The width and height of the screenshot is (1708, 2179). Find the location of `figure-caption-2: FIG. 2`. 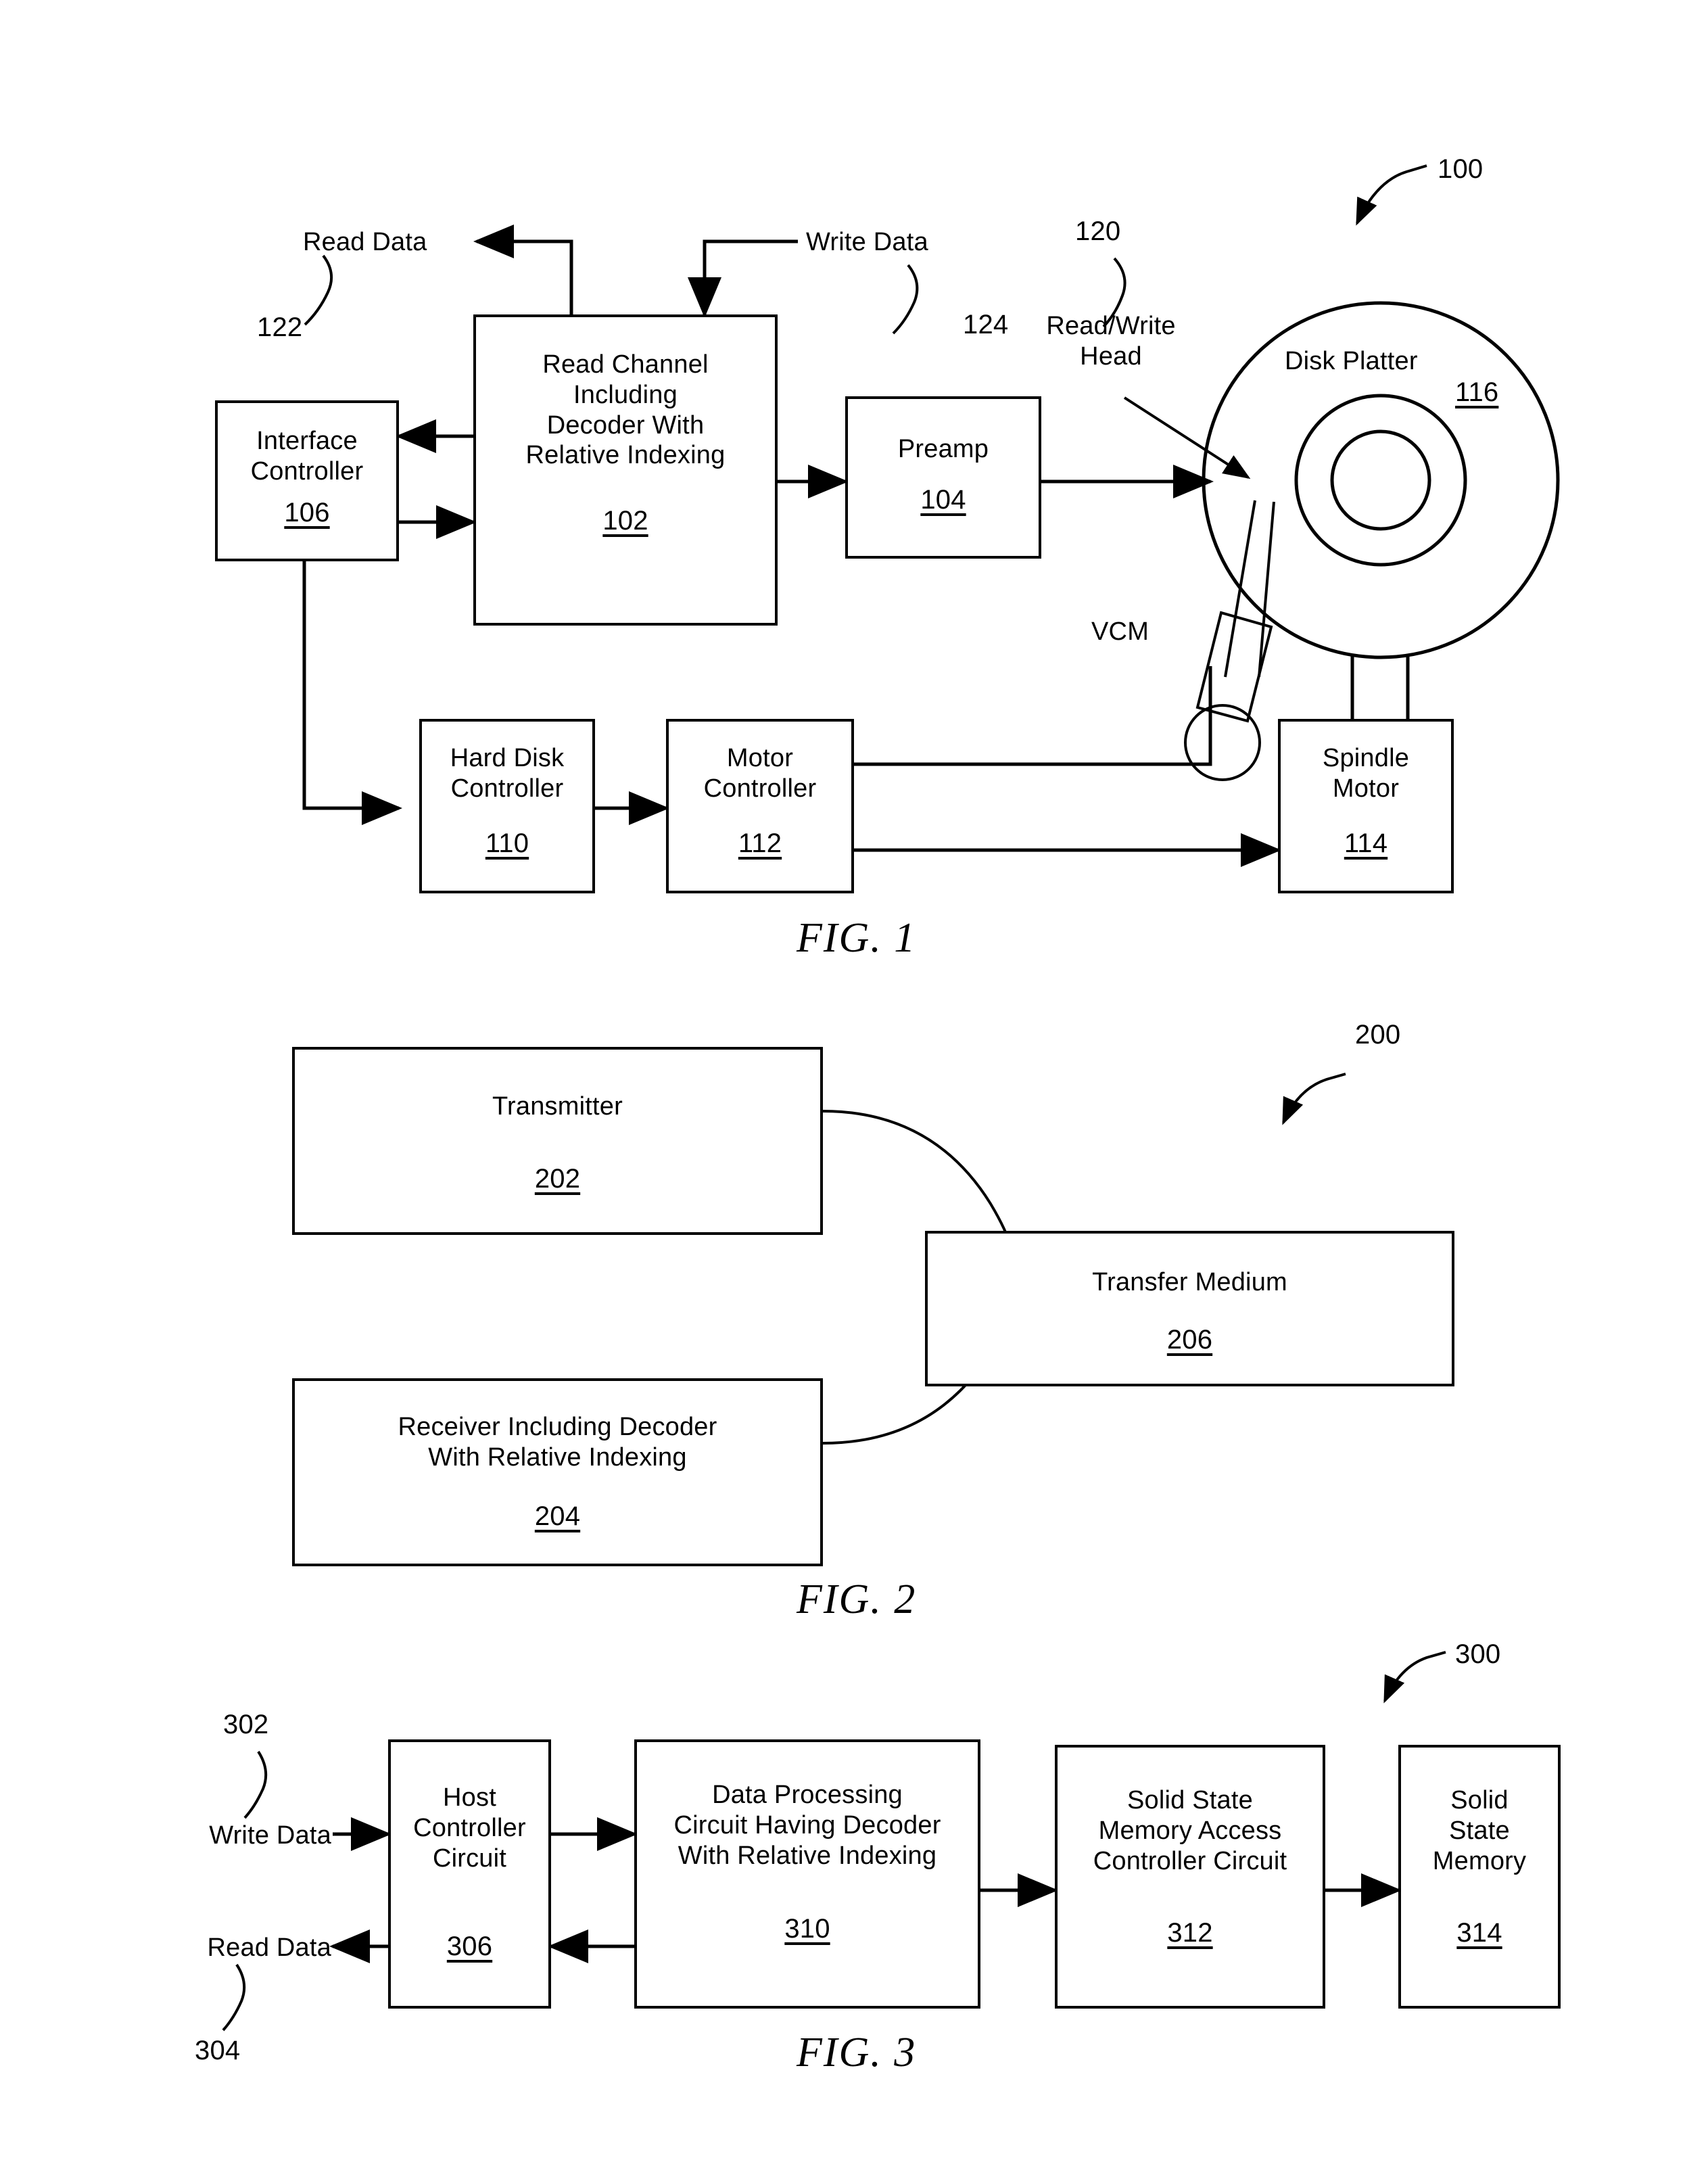

figure-caption-2: FIG. 2 is located at coordinates (857, 1599).